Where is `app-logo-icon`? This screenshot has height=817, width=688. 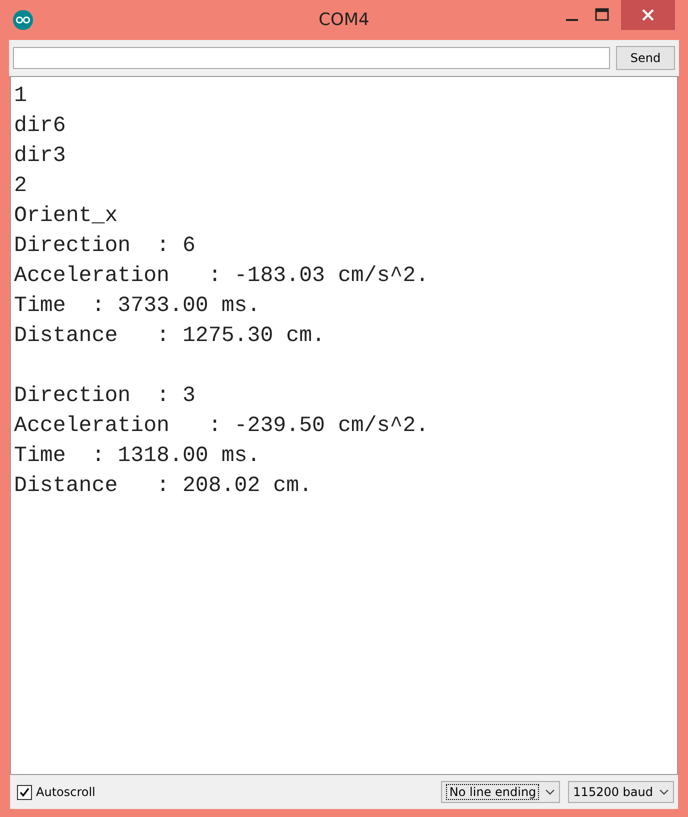
app-logo-icon is located at coordinates (23, 20).